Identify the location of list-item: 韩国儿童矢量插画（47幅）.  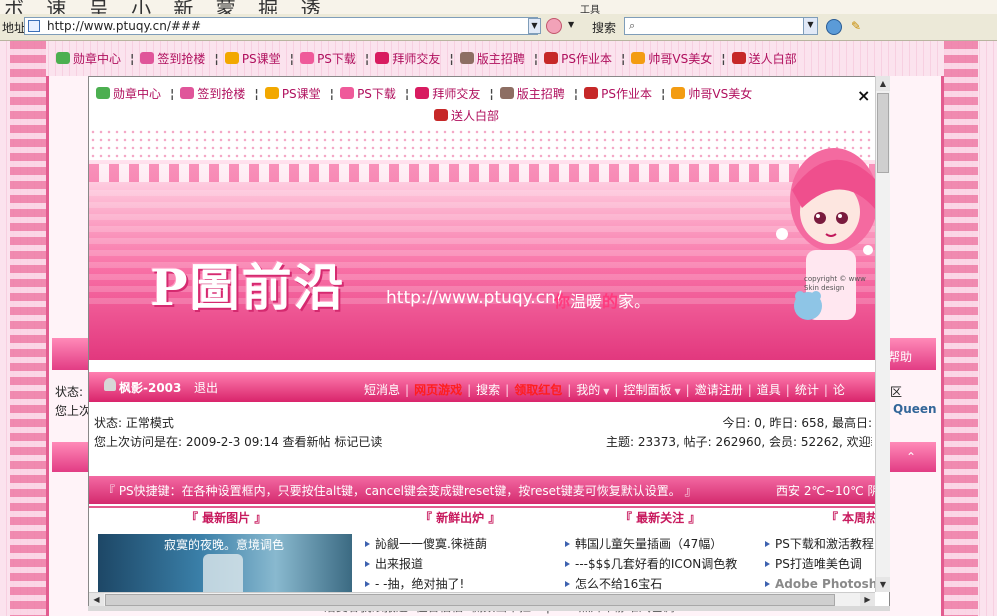
(661, 544).